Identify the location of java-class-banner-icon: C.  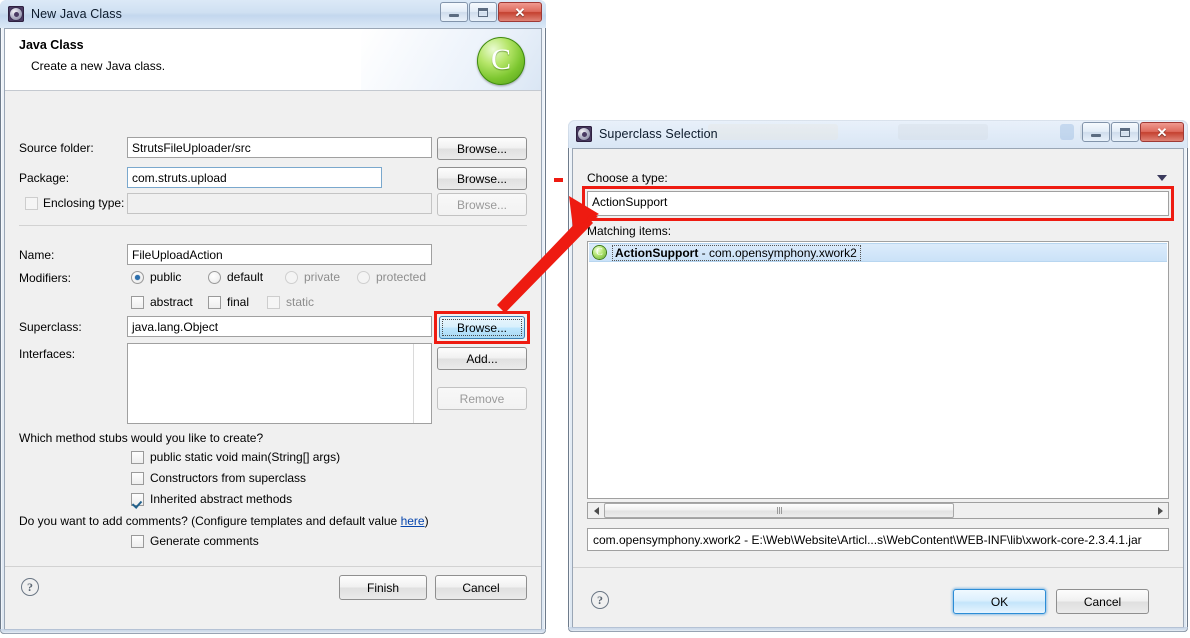
(501, 61).